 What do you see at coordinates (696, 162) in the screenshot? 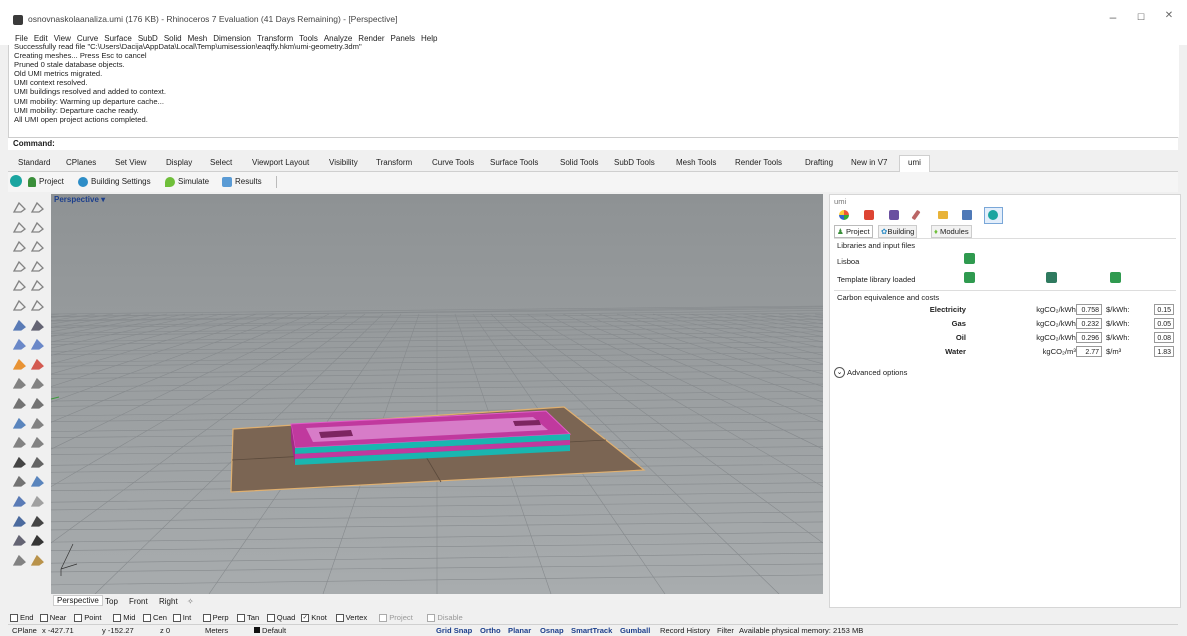
I see `tab-mesh-tools: Mesh Tools` at bounding box center [696, 162].